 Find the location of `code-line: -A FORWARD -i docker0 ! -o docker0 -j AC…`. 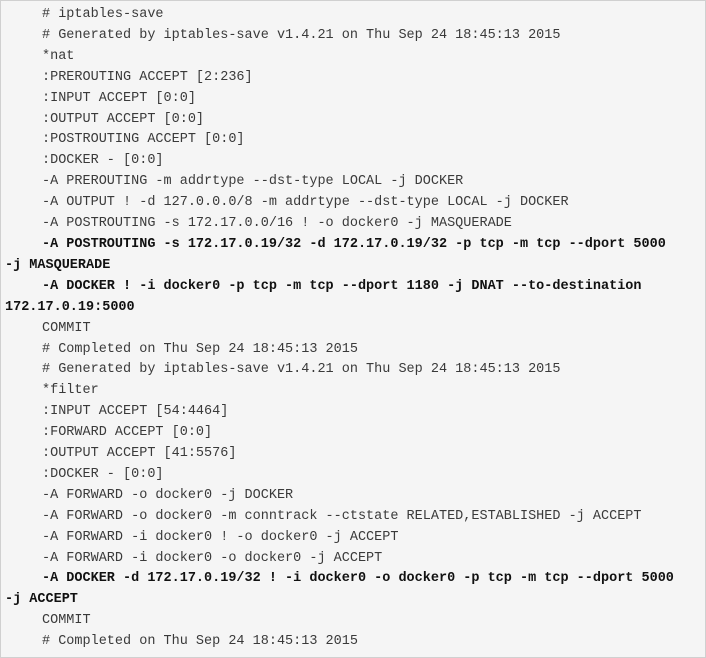

code-line: -A FORWARD -i docker0 ! -o docker0 -j AC… is located at coordinates (220, 537).